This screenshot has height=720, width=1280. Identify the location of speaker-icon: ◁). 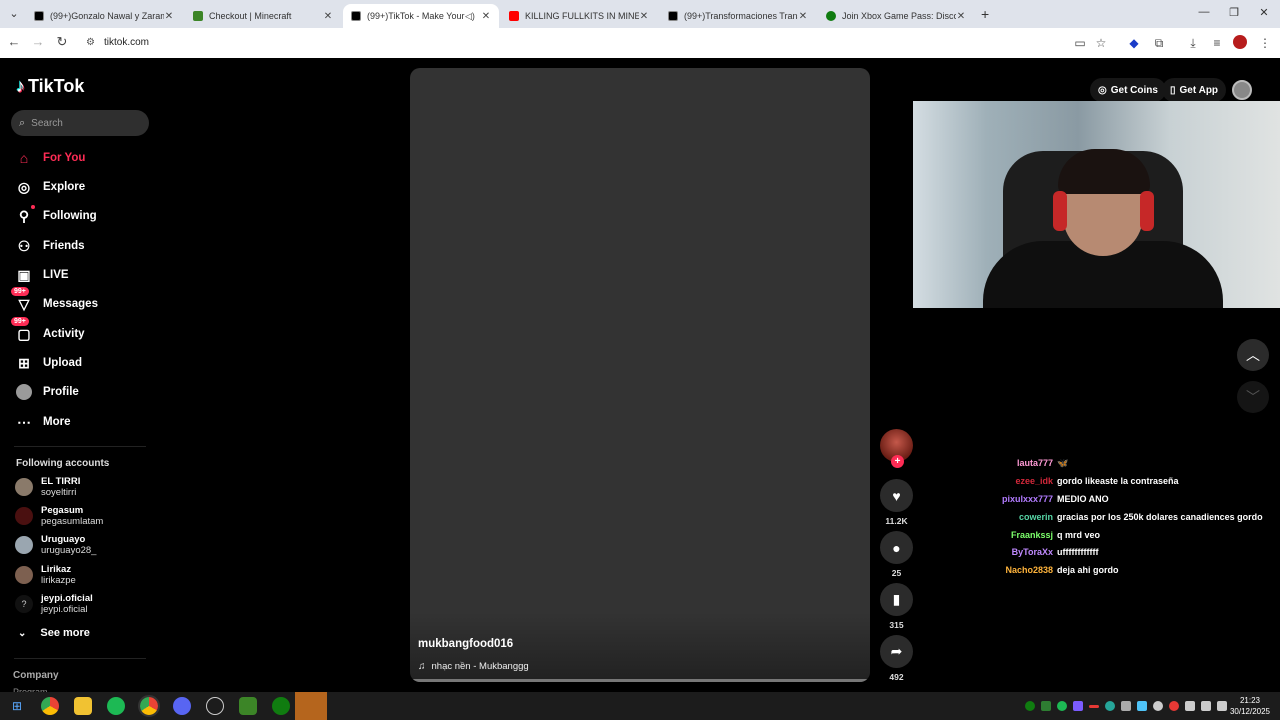
(471, 16).